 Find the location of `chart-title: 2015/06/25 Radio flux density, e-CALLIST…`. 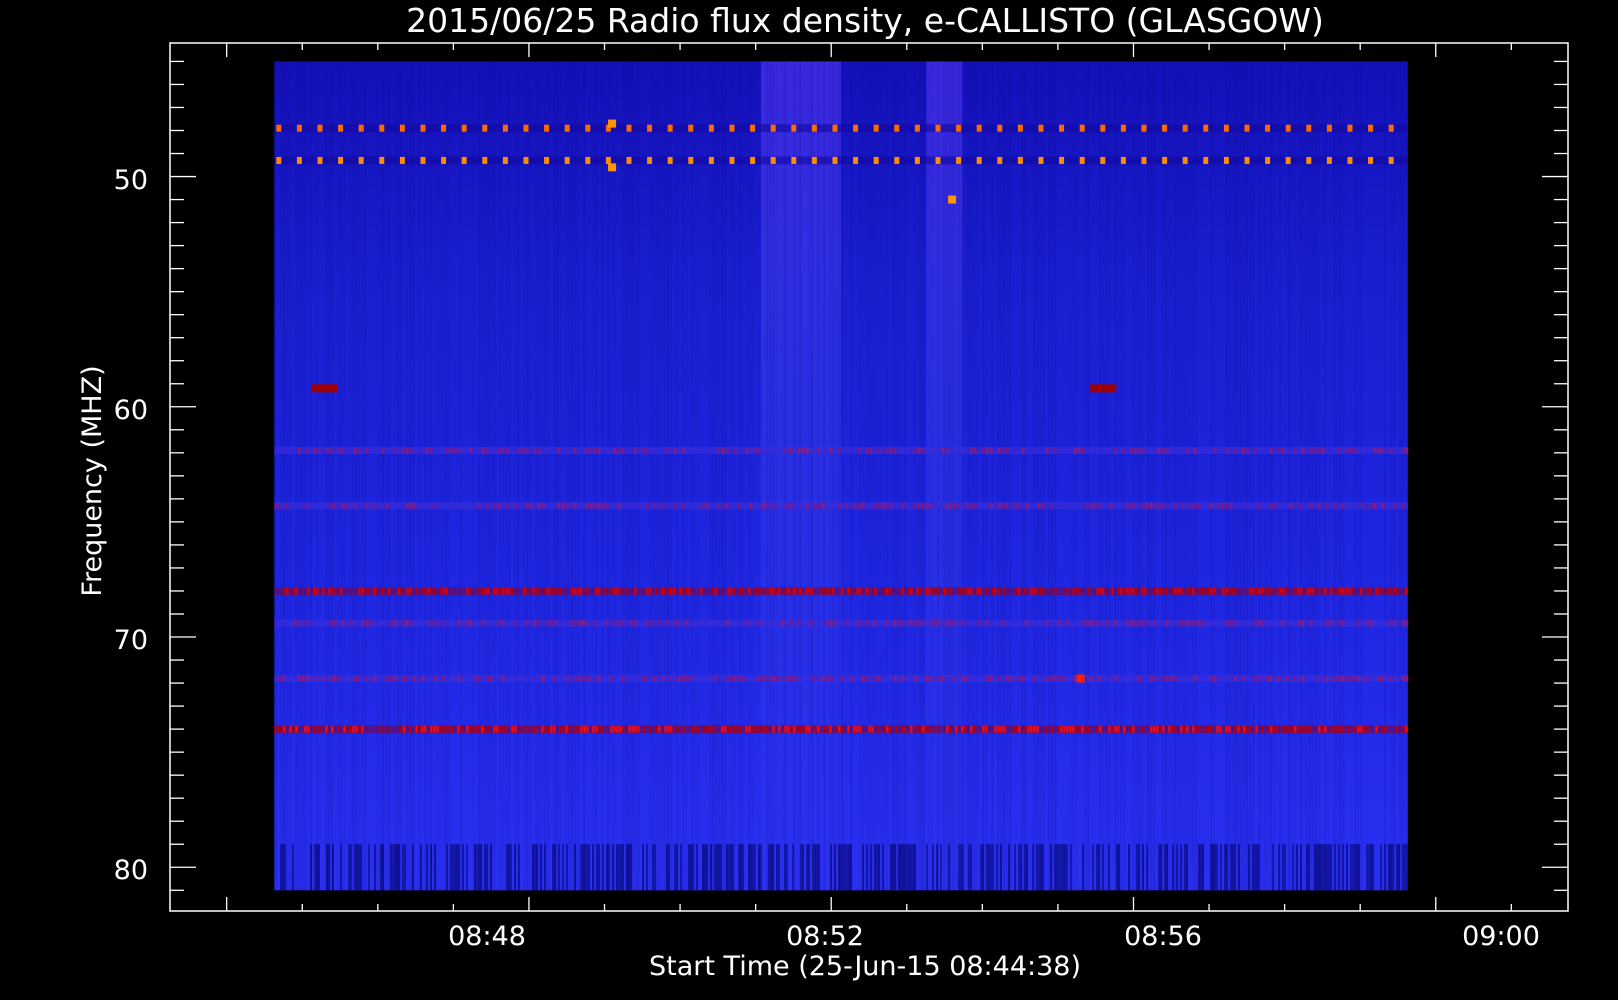

chart-title: 2015/06/25 Radio flux density, e-CALLIST… is located at coordinates (865, 20).